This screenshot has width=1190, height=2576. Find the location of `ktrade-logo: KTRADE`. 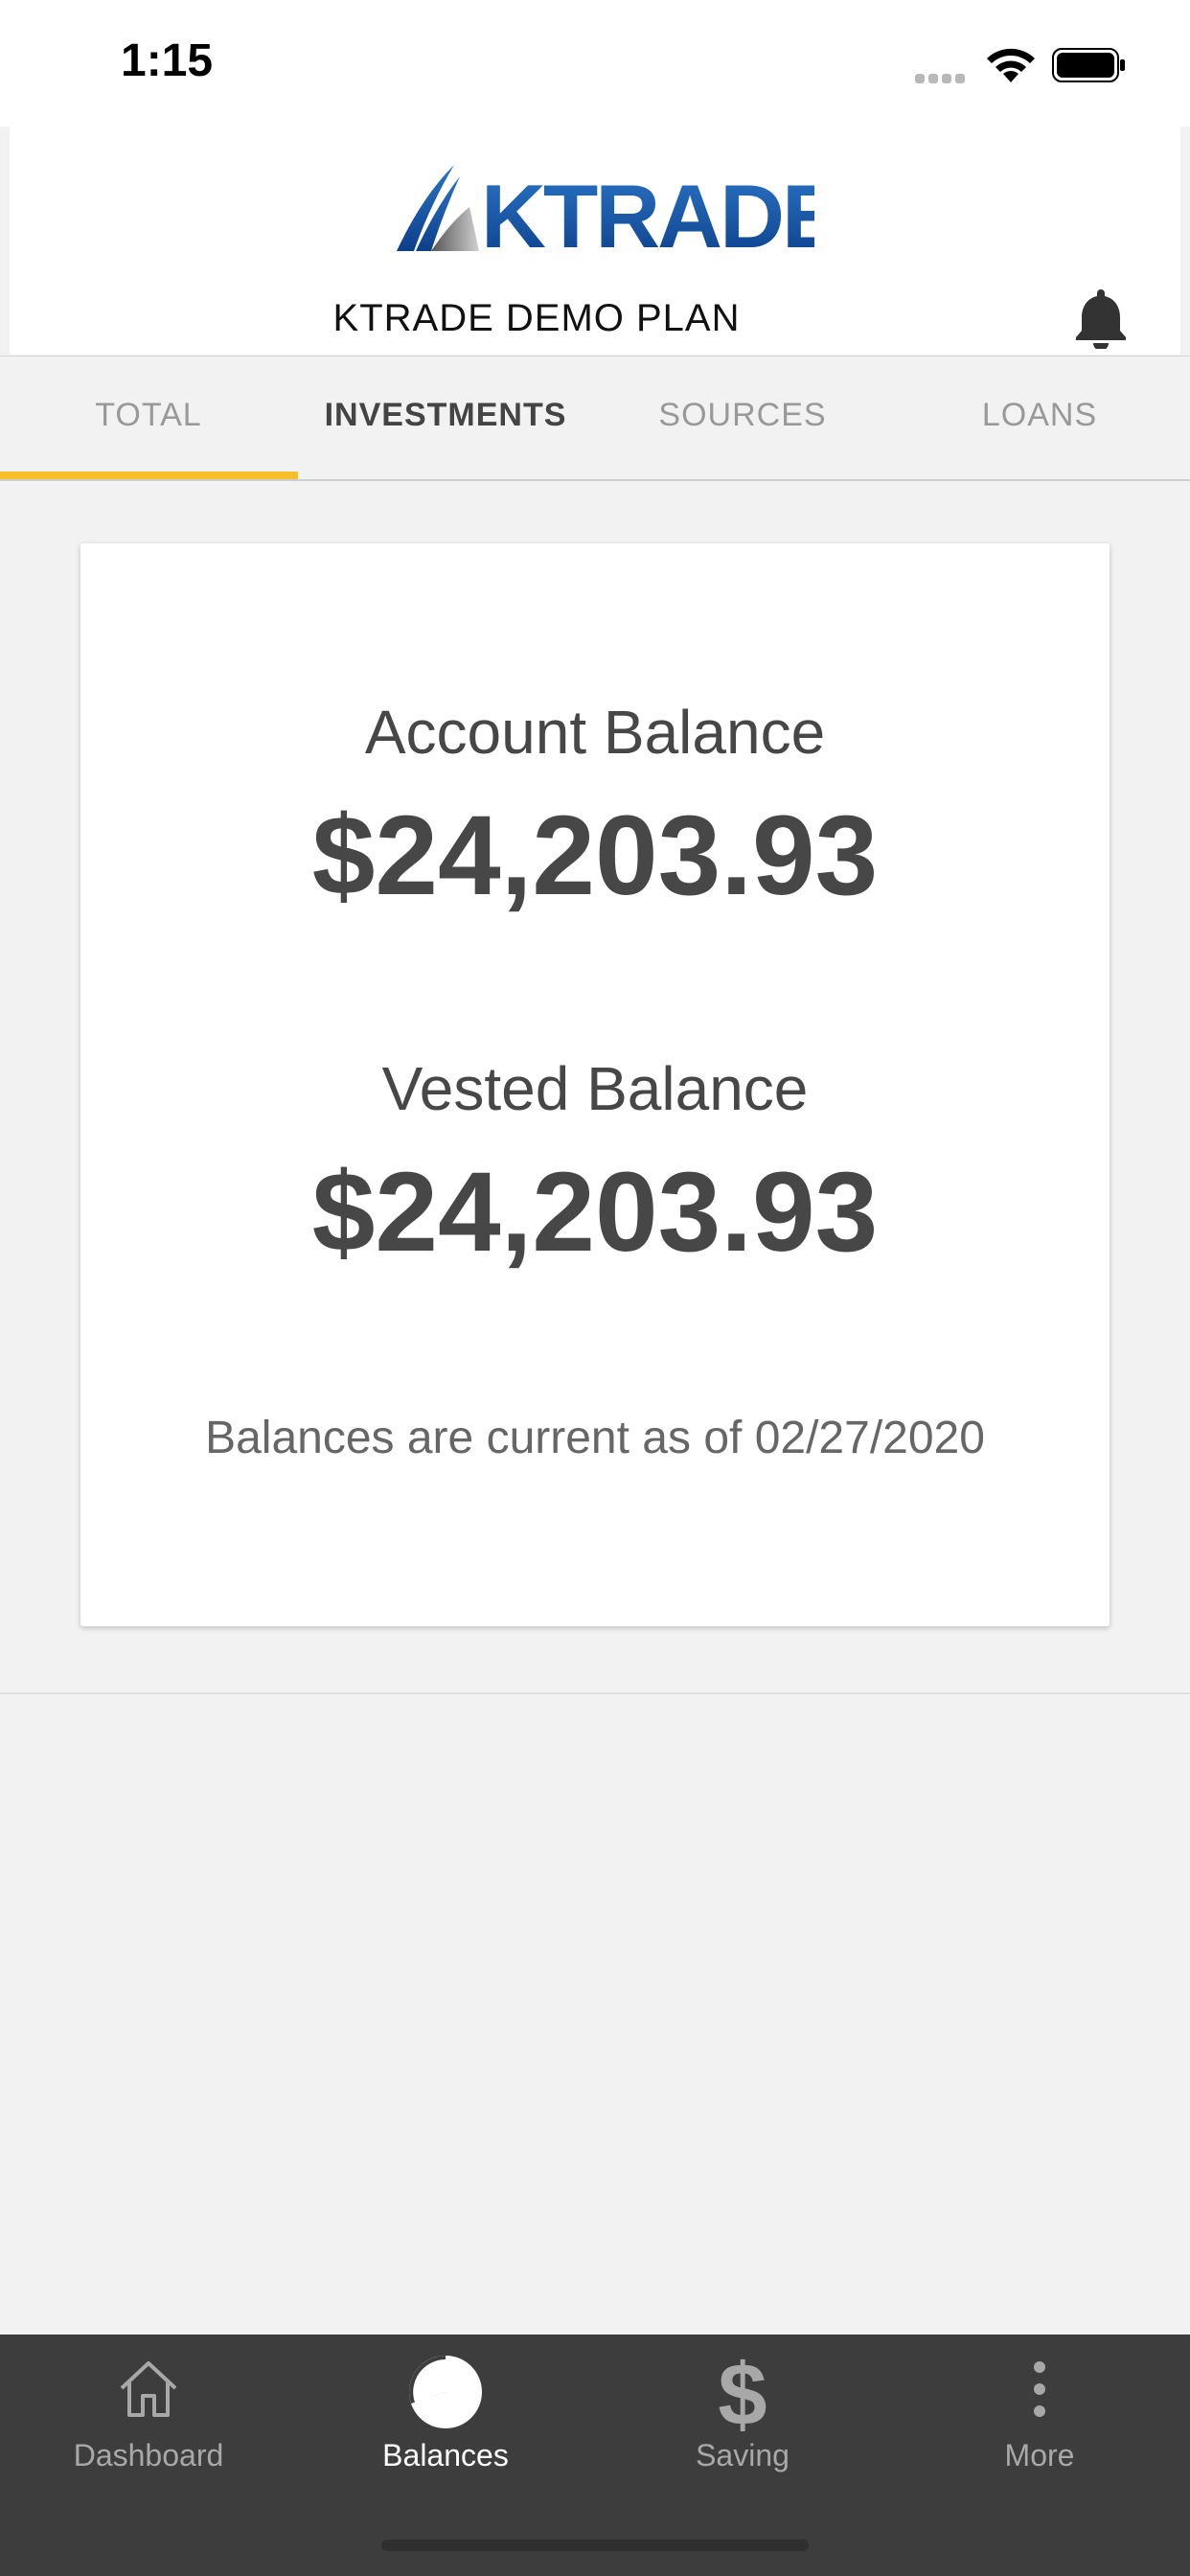

ktrade-logo: KTRADE is located at coordinates (606, 210).